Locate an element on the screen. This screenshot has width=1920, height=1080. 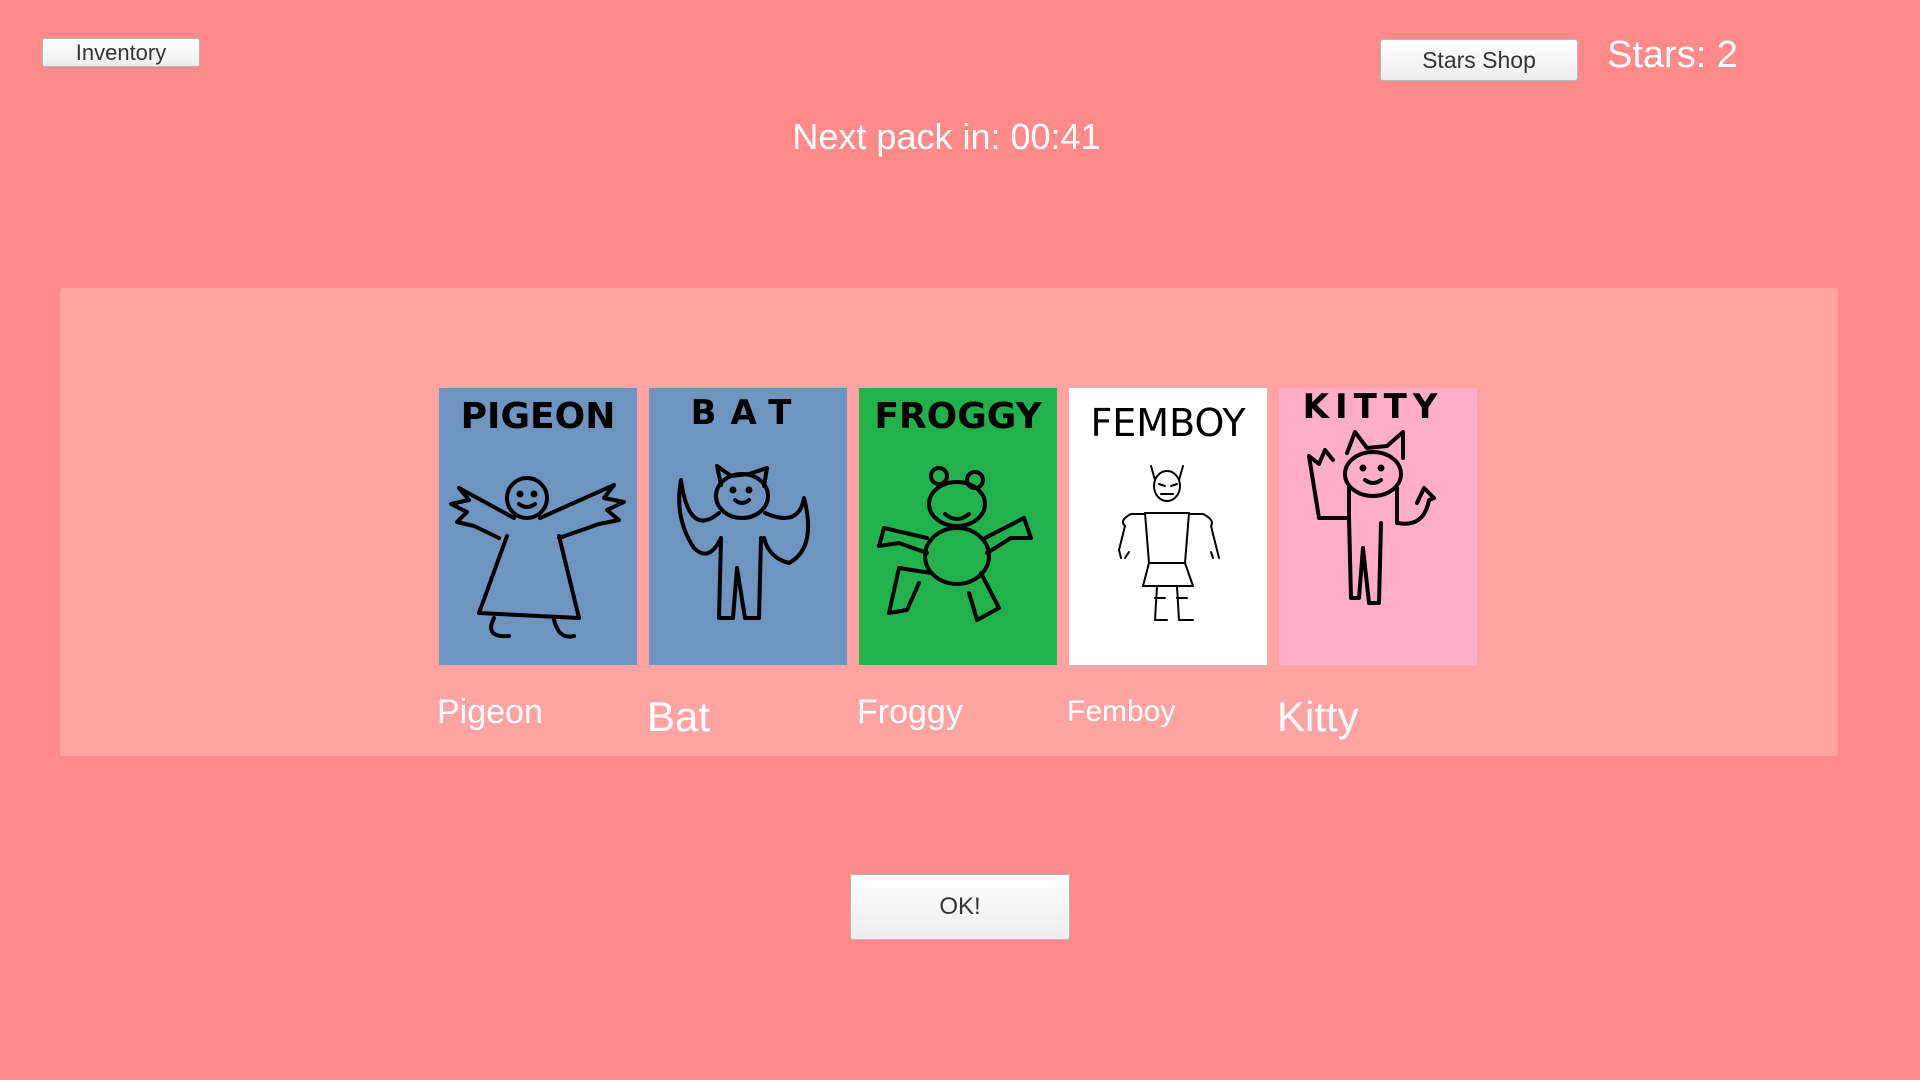
next-pack-timer: Next pack in: 00:41 is located at coordinates (946, 136).